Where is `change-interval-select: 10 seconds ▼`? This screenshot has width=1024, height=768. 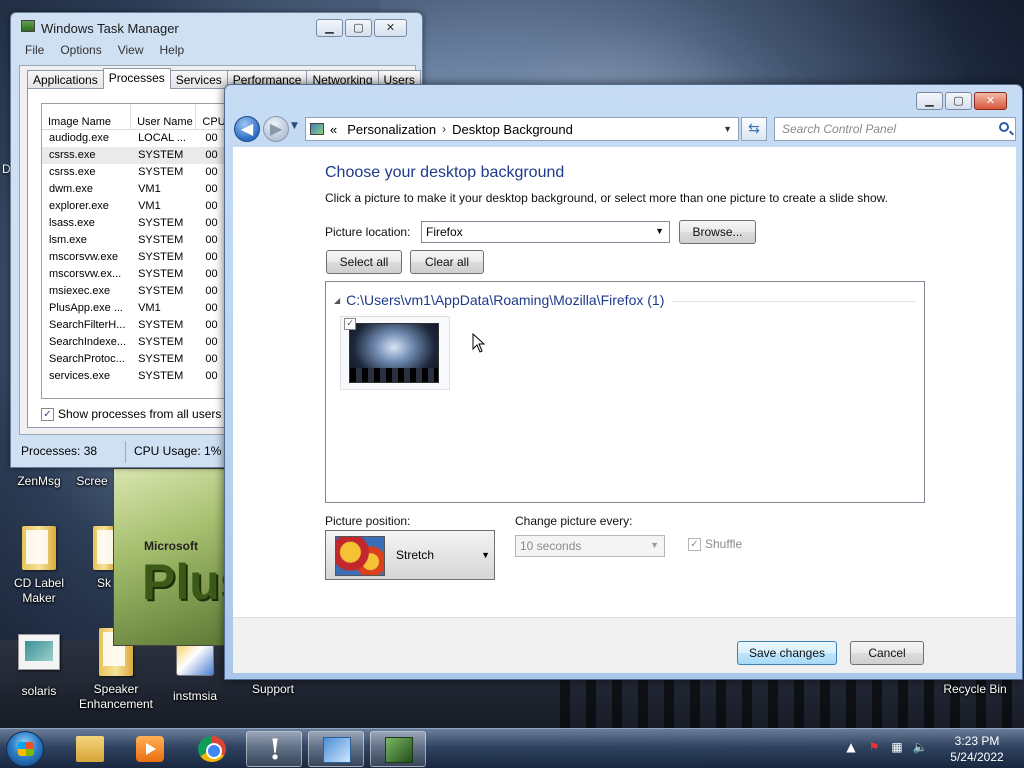
change-interval-select: 10 seconds ▼ is located at coordinates (590, 546).